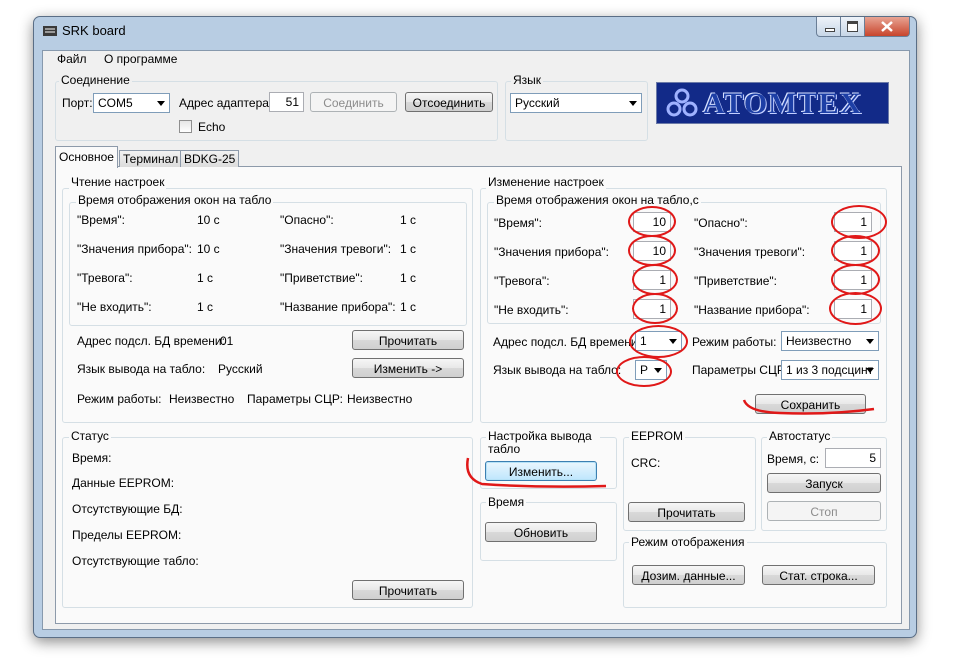  What do you see at coordinates (295, 399) in the screenshot?
I see `read-params-label: Параметры СЦР:` at bounding box center [295, 399].